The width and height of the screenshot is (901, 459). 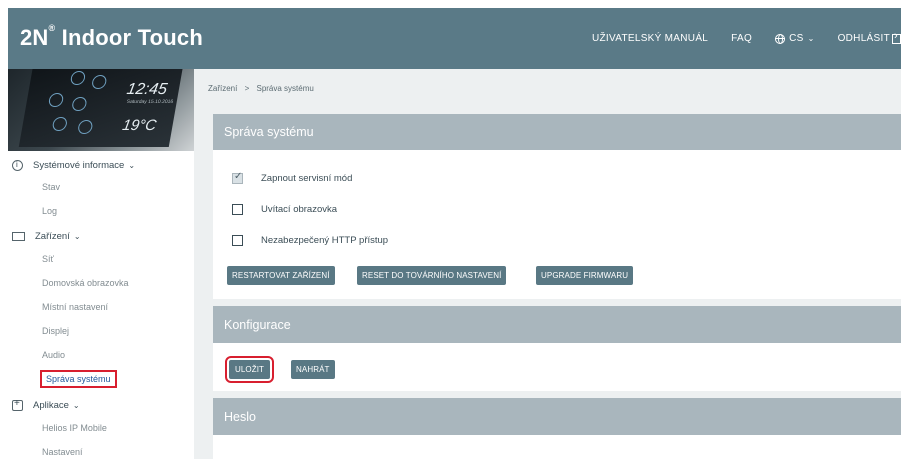 I want to click on info-icon, so click(x=17, y=165).